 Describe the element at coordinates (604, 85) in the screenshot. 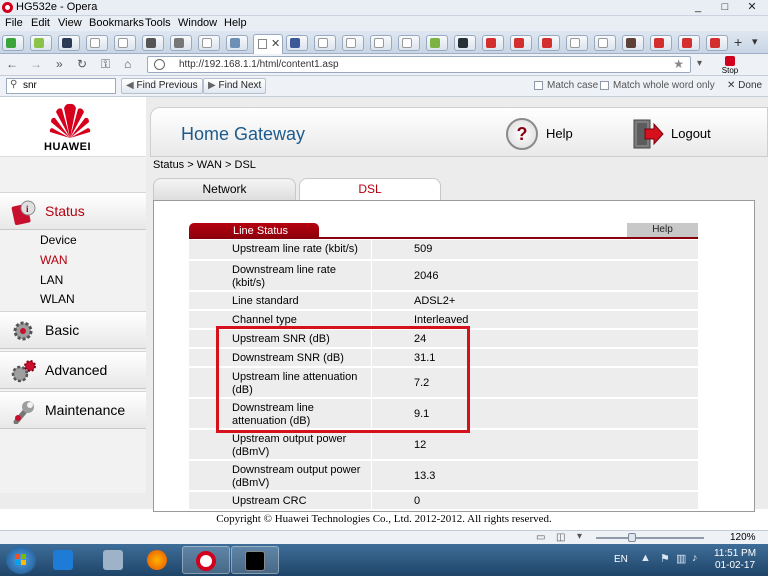

I see `match-whole-word-checkbox` at that location.